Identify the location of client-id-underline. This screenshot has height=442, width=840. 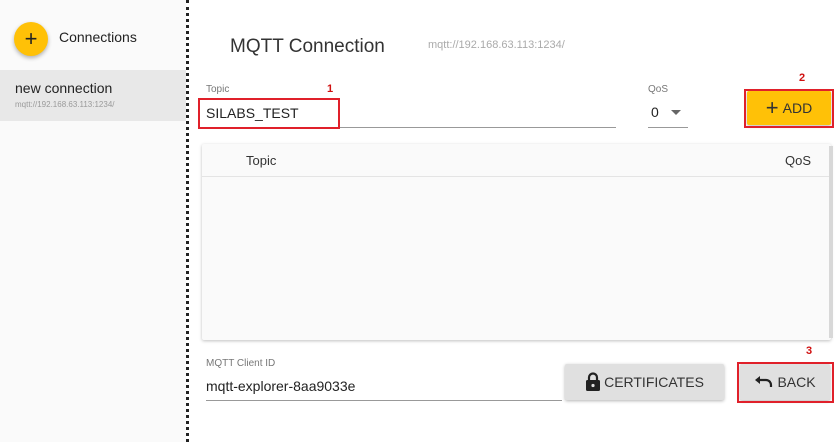
(384, 400).